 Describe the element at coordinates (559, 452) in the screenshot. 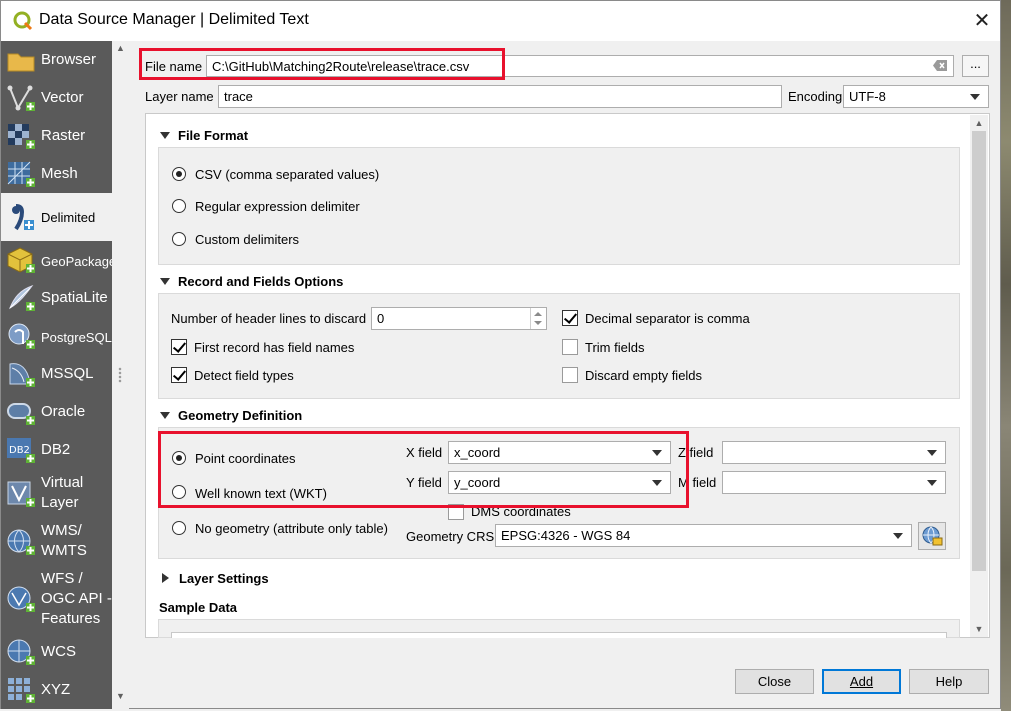

I see `x-field-select: x_coord` at that location.